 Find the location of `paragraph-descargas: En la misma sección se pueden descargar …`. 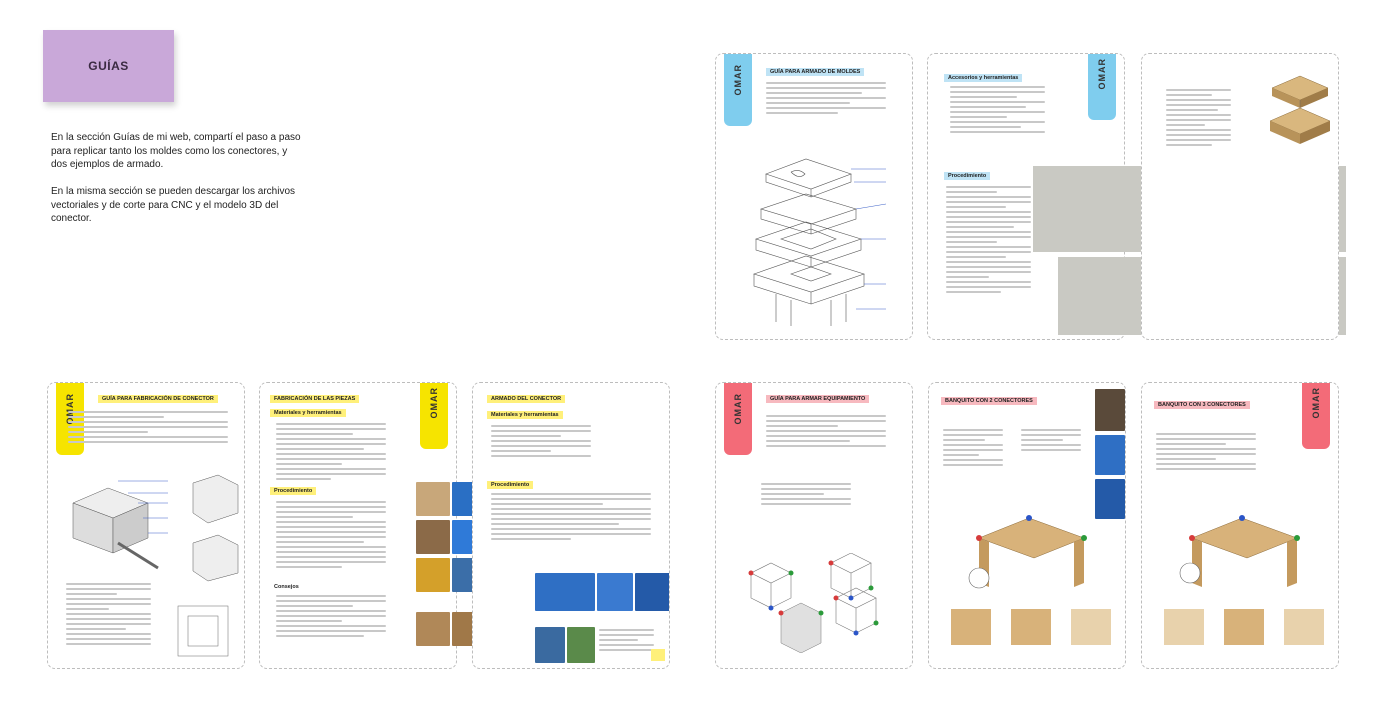

paragraph-descargas: En la misma sección se pueden descargar … is located at coordinates (173, 205).